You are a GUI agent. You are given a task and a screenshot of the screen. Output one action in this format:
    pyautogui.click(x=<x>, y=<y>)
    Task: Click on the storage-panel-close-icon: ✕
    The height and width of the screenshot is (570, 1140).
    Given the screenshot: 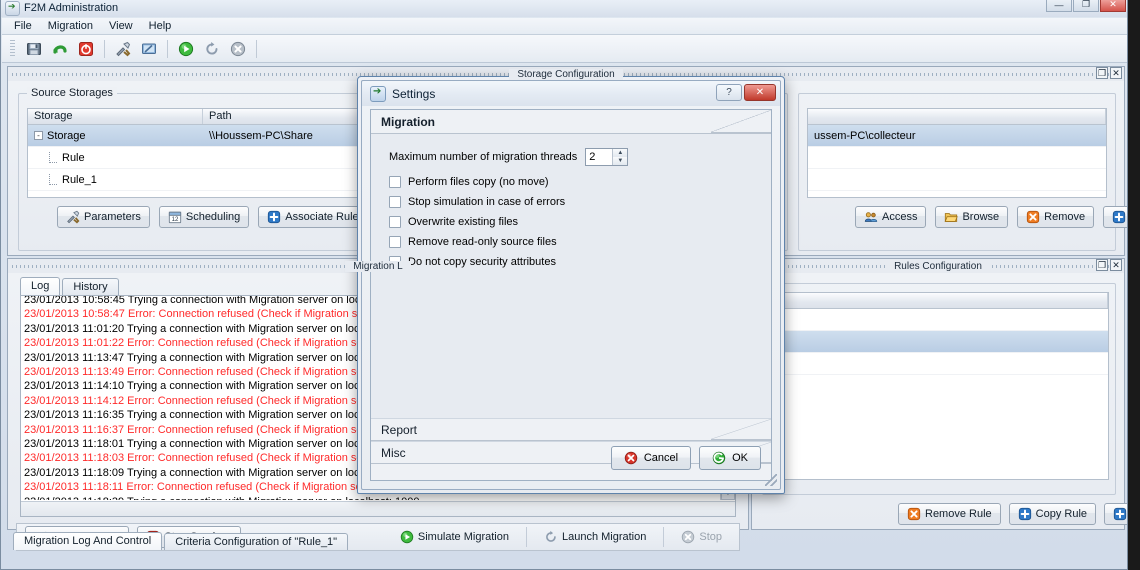 What is the action you would take?
    pyautogui.click(x=1116, y=73)
    